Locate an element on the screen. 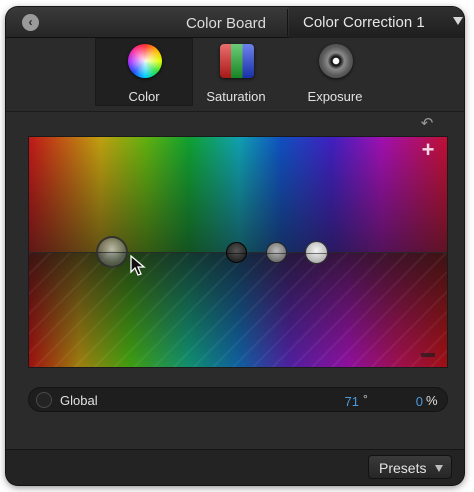 Image resolution: width=474 pixels, height=492 pixels. reset-icon: ↶ is located at coordinates (427, 124).